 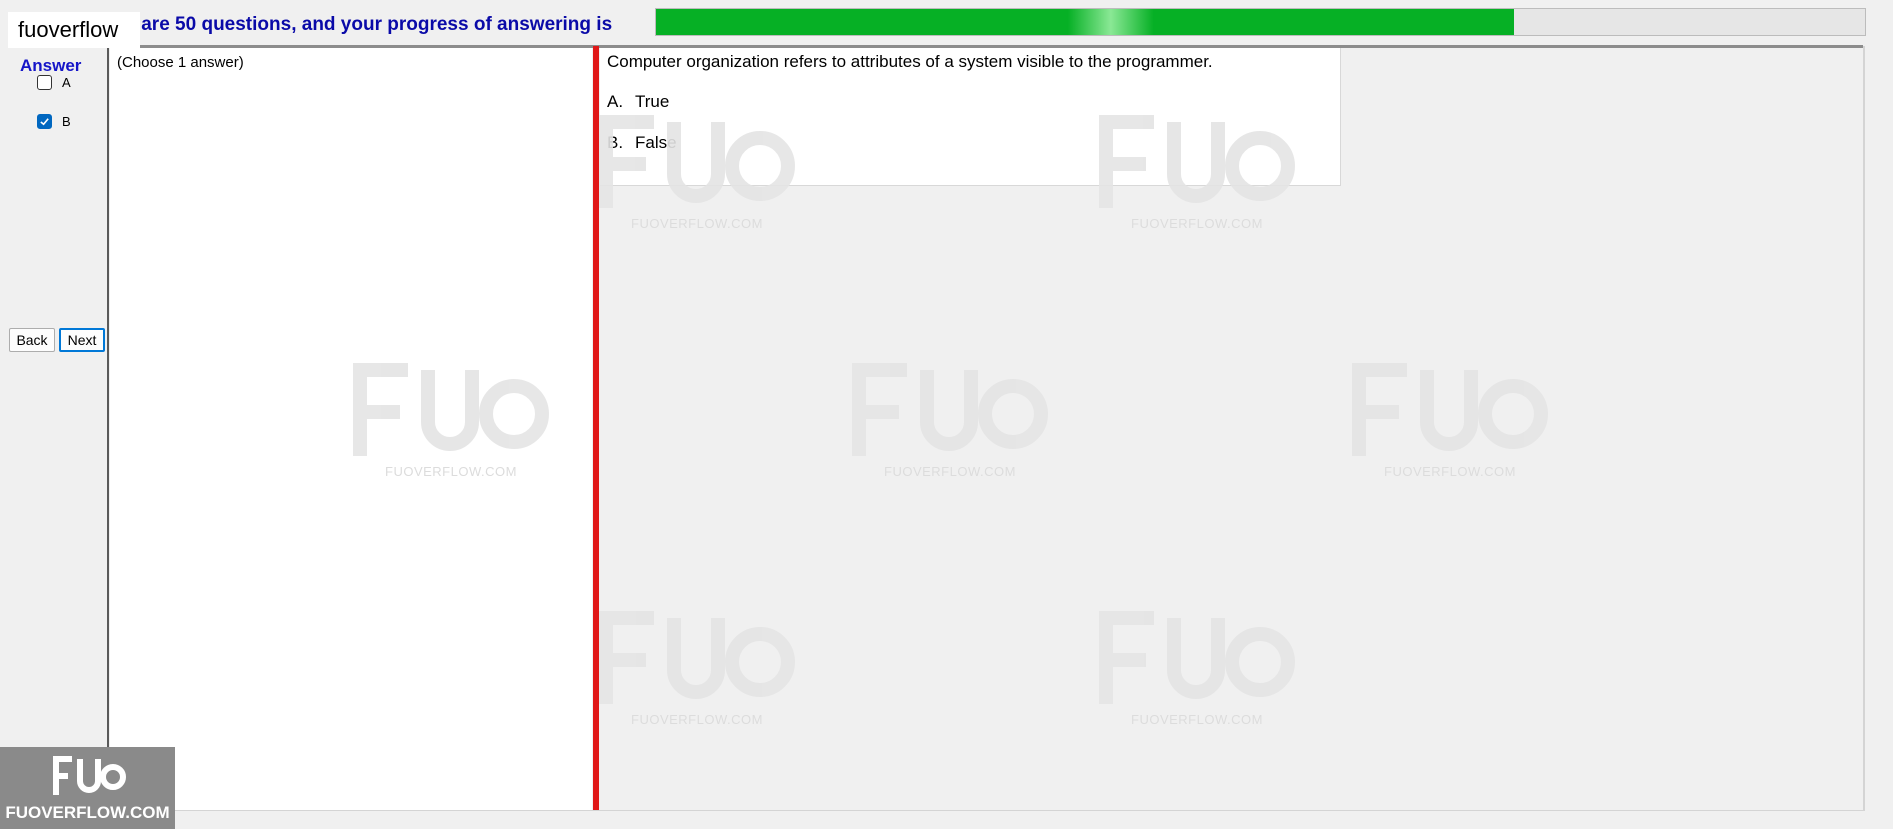 I want to click on left-splitter, so click(x=108, y=429).